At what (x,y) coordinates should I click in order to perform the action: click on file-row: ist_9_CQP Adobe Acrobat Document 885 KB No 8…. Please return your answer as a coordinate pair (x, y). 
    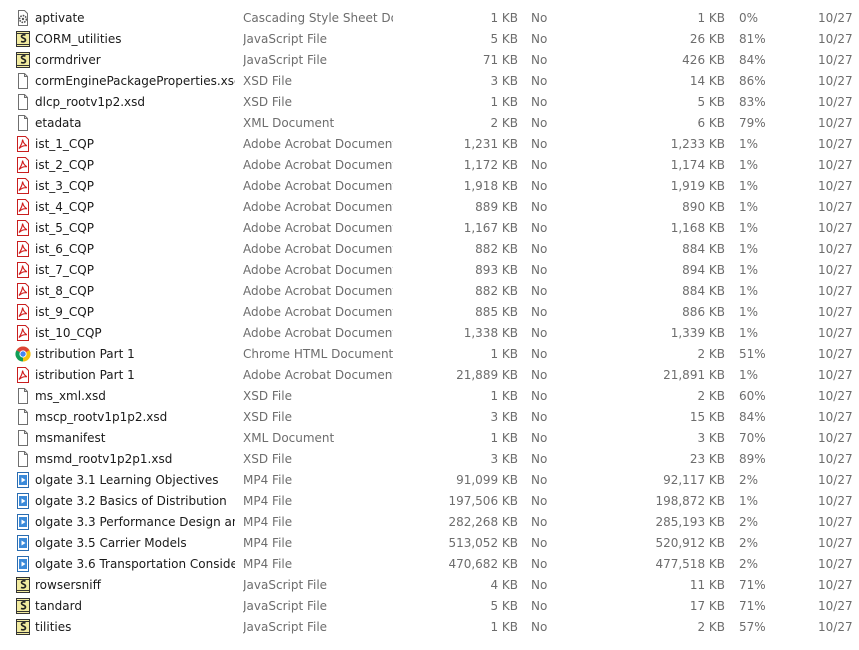
    Looking at the image, I should click on (429, 312).